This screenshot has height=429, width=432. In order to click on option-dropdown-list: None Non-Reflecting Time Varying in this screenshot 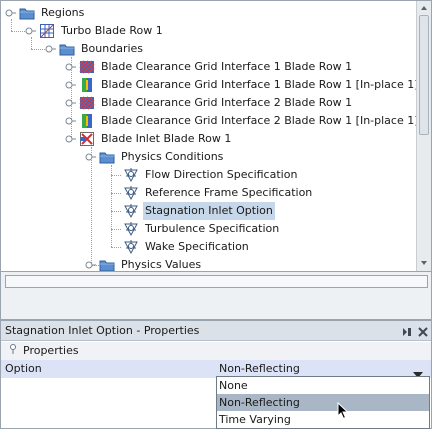, I will do `click(323, 402)`.